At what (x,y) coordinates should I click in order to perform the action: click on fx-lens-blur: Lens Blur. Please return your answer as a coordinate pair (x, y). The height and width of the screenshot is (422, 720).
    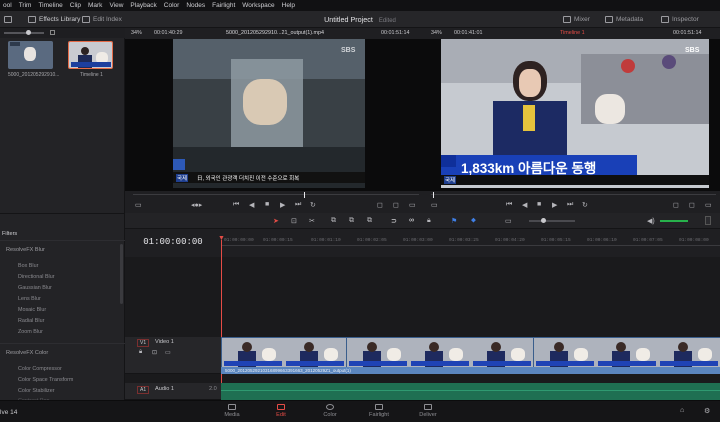
    Looking at the image, I should click on (29, 299).